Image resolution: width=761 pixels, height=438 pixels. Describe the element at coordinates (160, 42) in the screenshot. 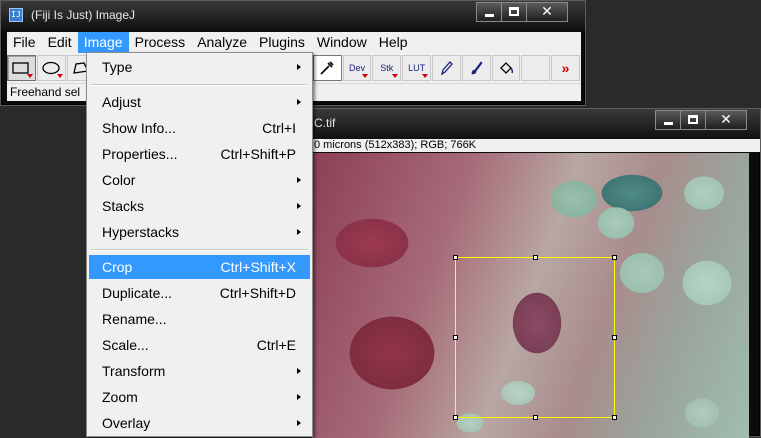

I see `menu-process: Process` at that location.